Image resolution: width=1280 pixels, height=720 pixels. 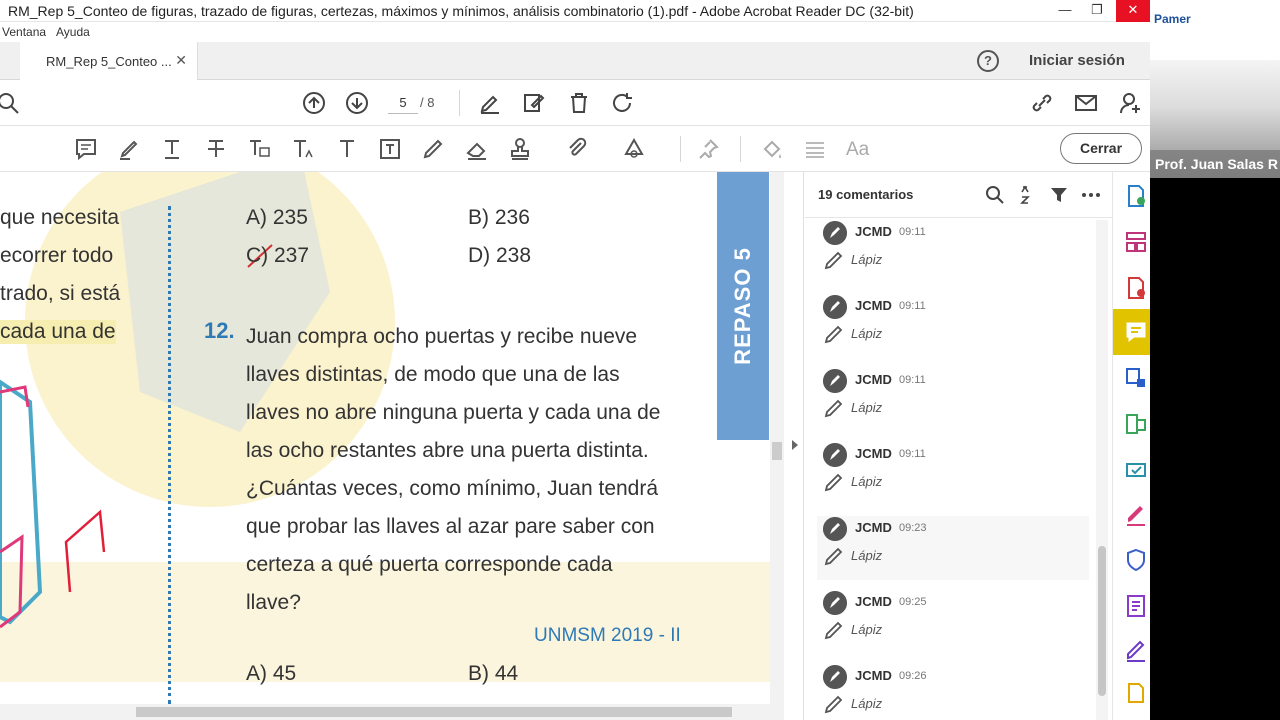 I want to click on comments-scrollbar, so click(x=1102, y=470).